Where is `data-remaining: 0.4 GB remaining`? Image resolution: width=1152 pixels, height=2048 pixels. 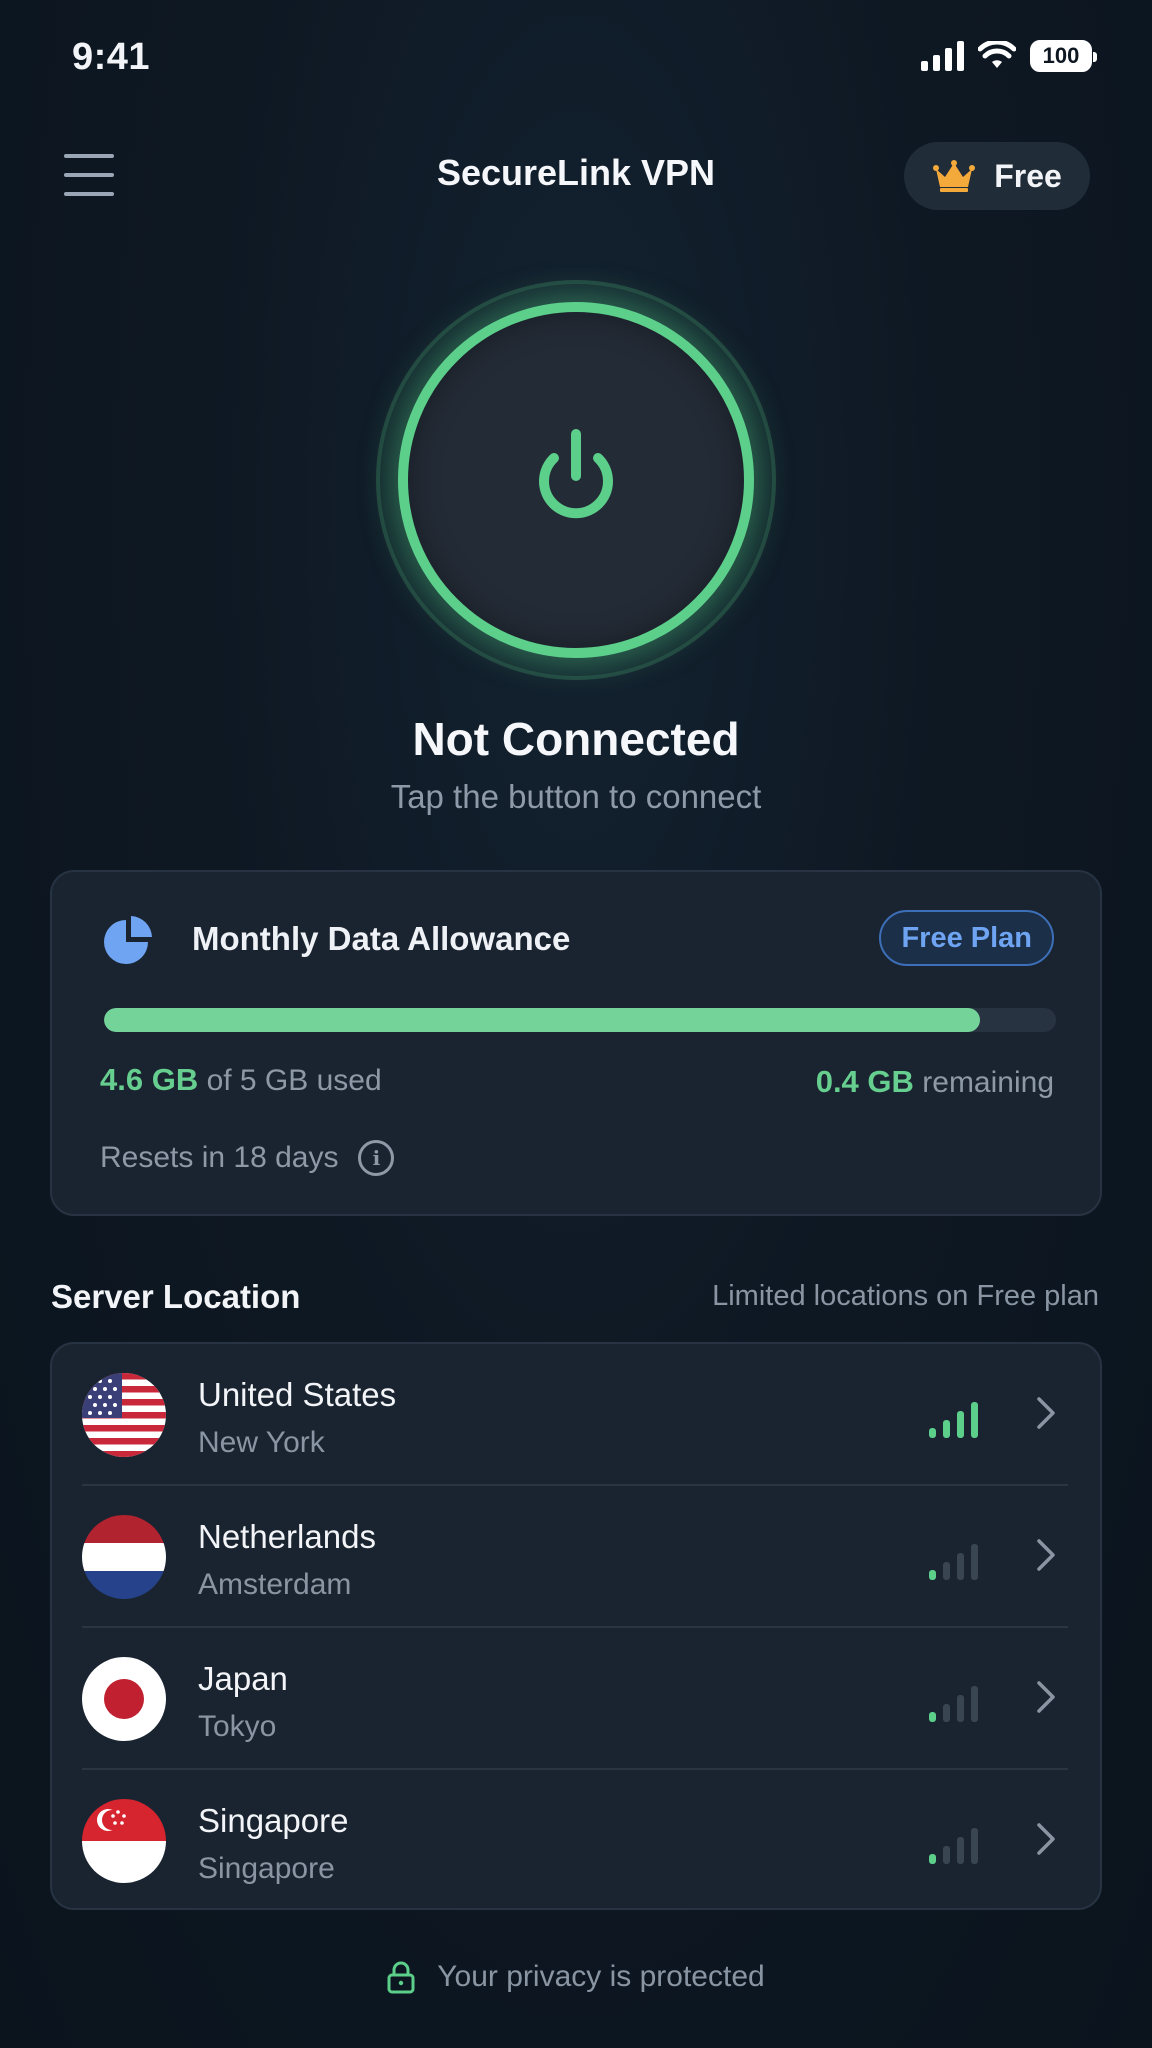 data-remaining: 0.4 GB remaining is located at coordinates (935, 1082).